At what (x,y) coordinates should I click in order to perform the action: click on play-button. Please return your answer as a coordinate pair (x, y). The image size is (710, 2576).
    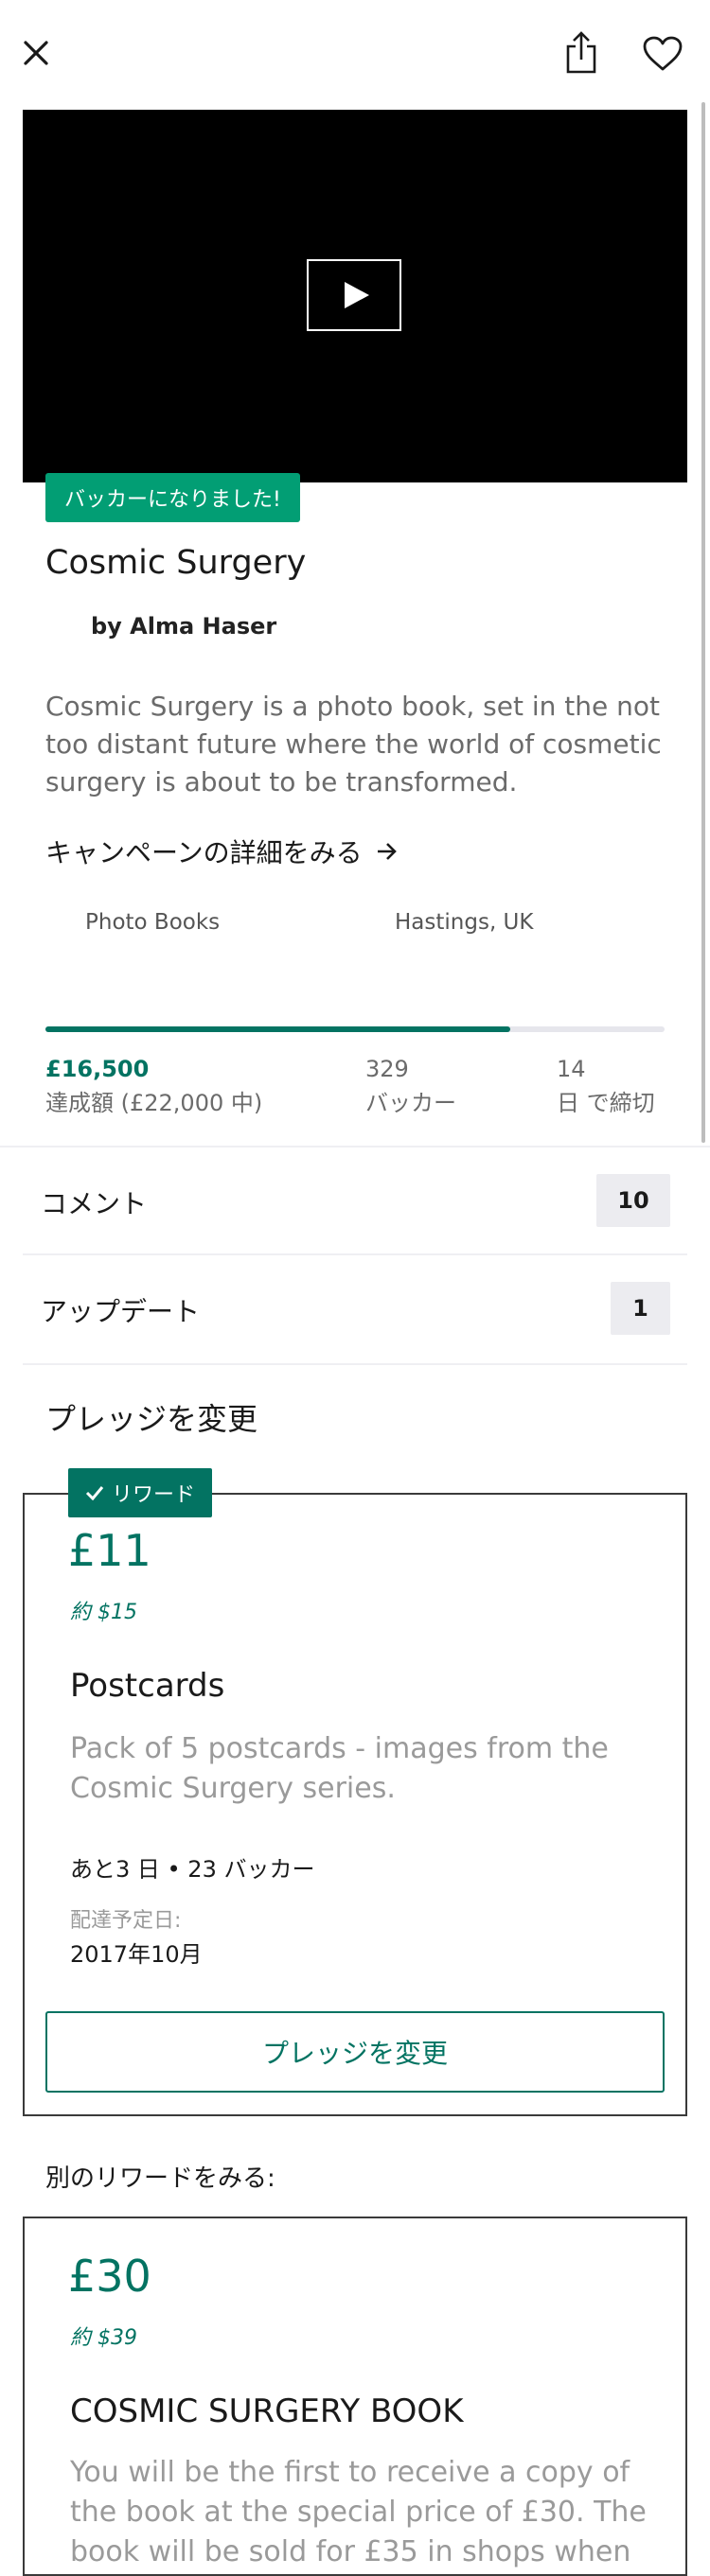
    Looking at the image, I should click on (354, 295).